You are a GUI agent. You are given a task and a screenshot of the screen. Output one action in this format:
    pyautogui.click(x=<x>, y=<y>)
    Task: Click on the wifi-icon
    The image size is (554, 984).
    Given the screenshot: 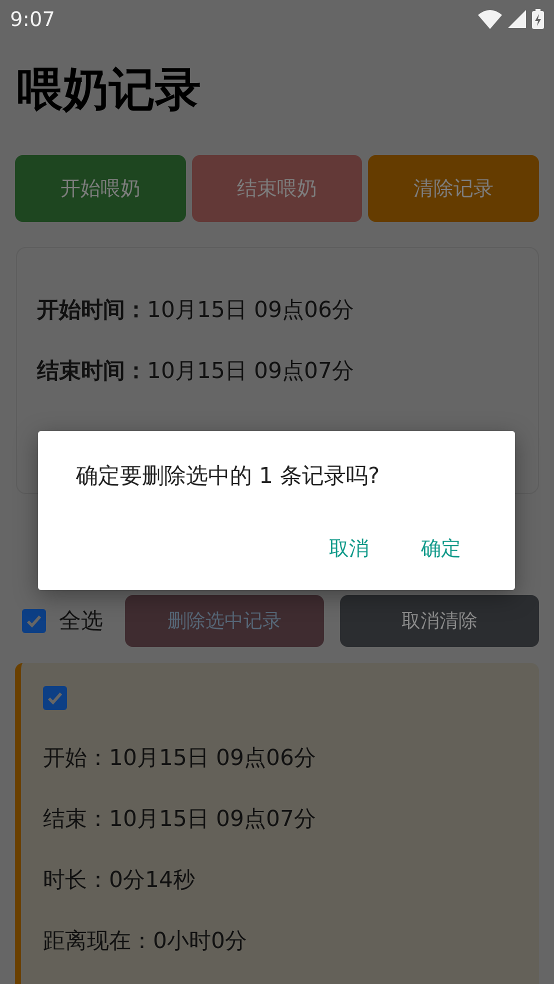 What is the action you would take?
    pyautogui.click(x=490, y=19)
    